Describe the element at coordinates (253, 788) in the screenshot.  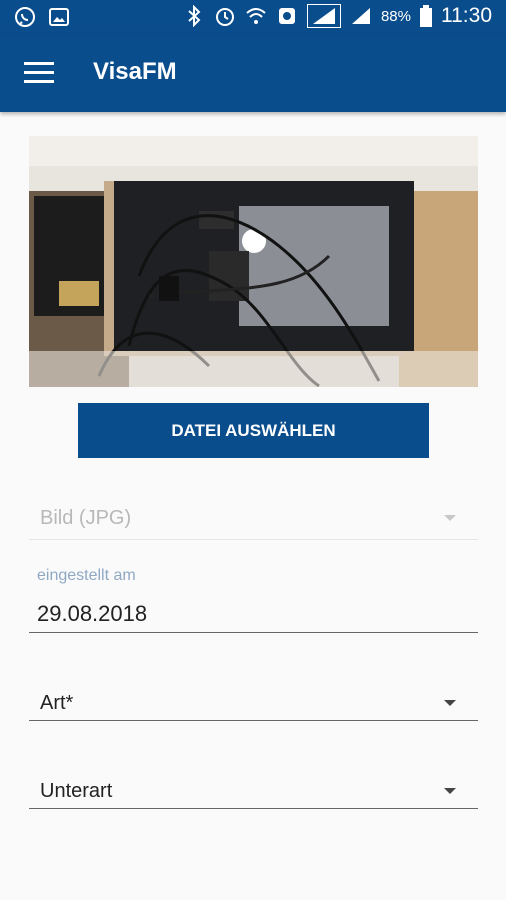
I see `unterart-select: Unterart` at that location.